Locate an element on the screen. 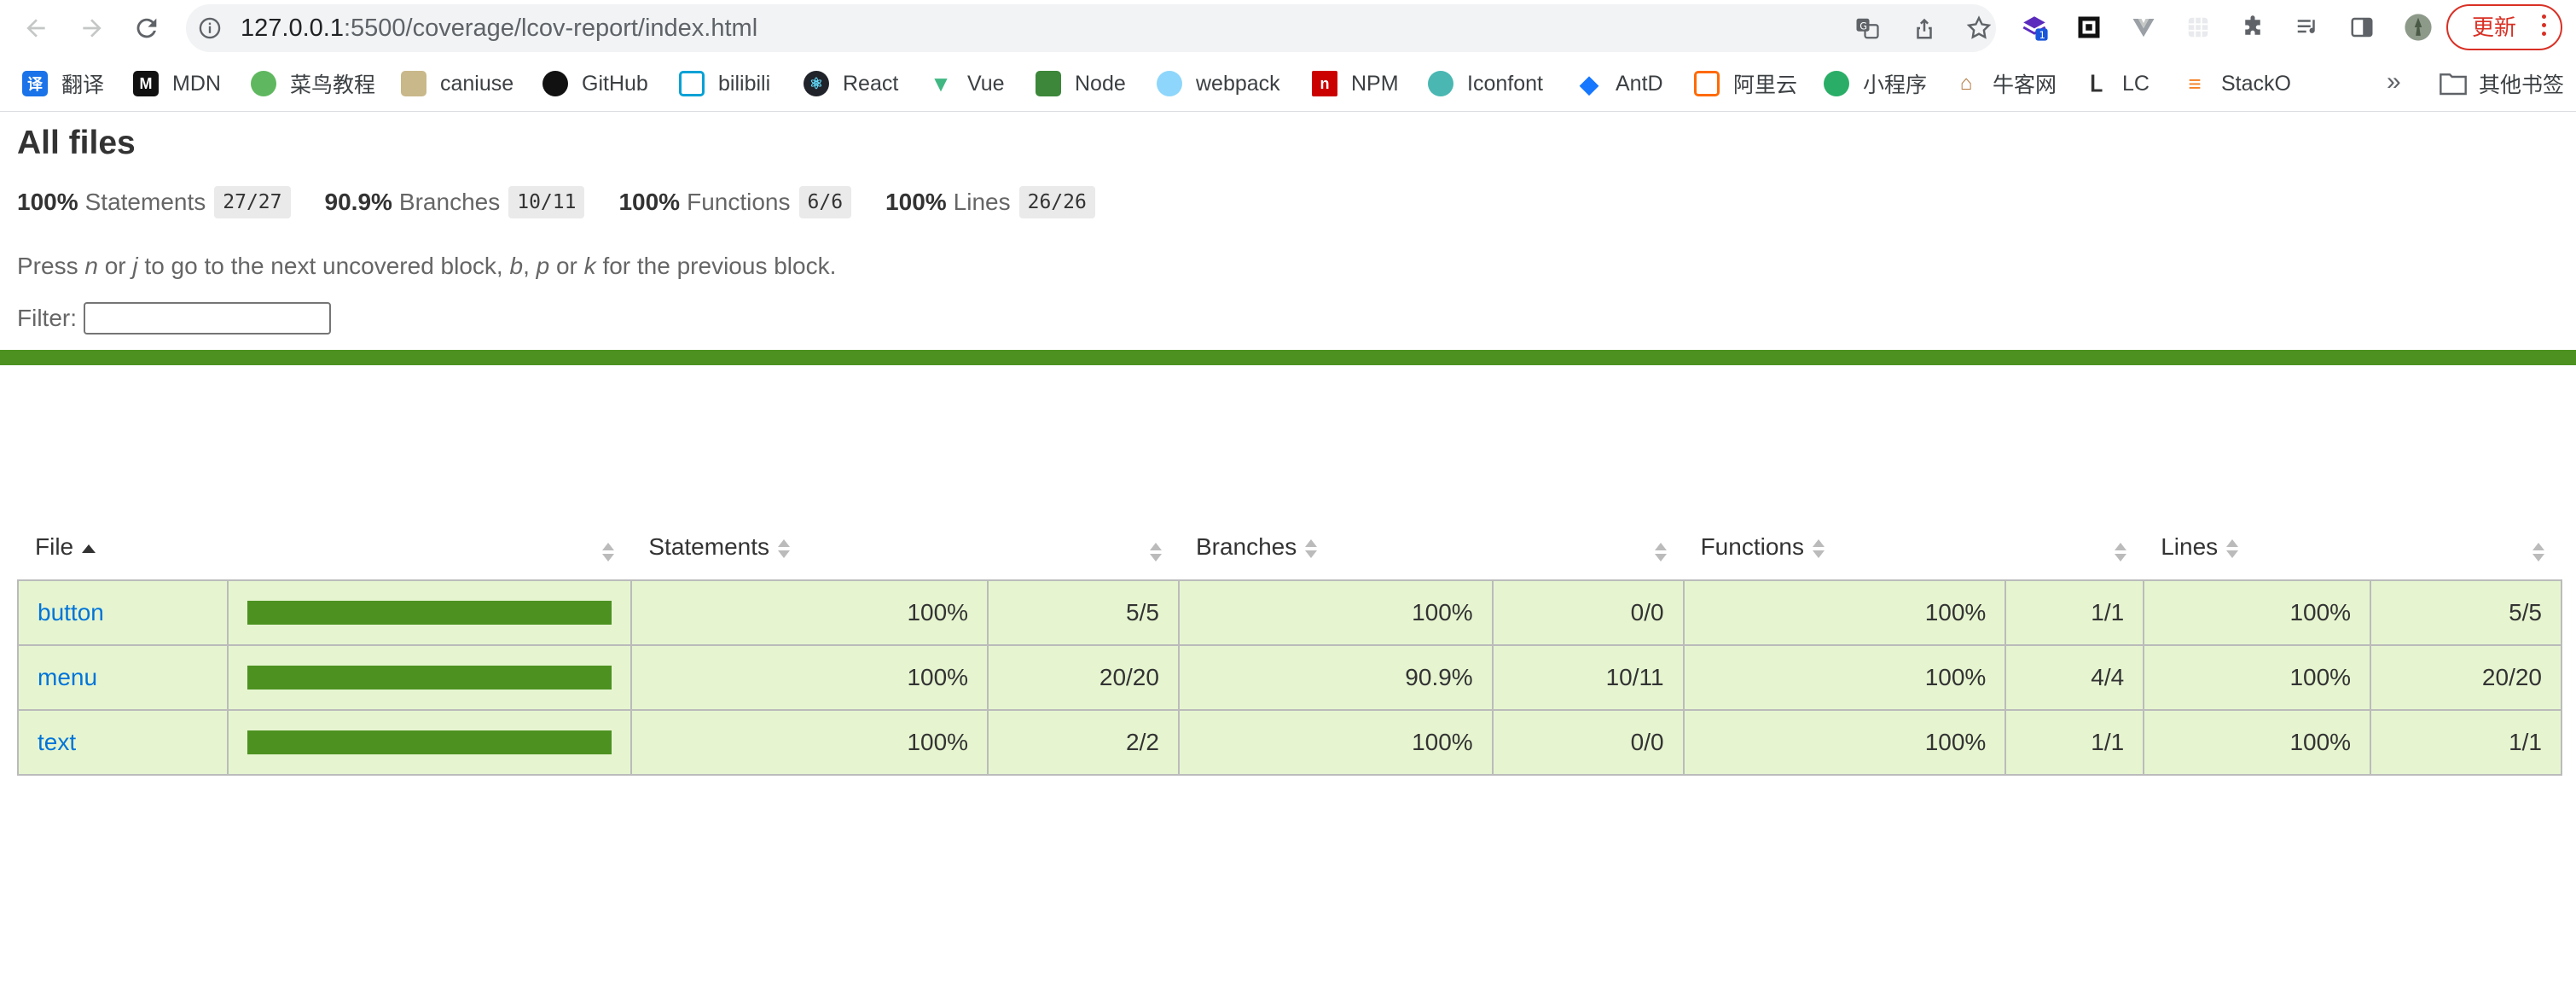  table-header-row: File Statements Branches Functions Lines is located at coordinates (1289, 548).